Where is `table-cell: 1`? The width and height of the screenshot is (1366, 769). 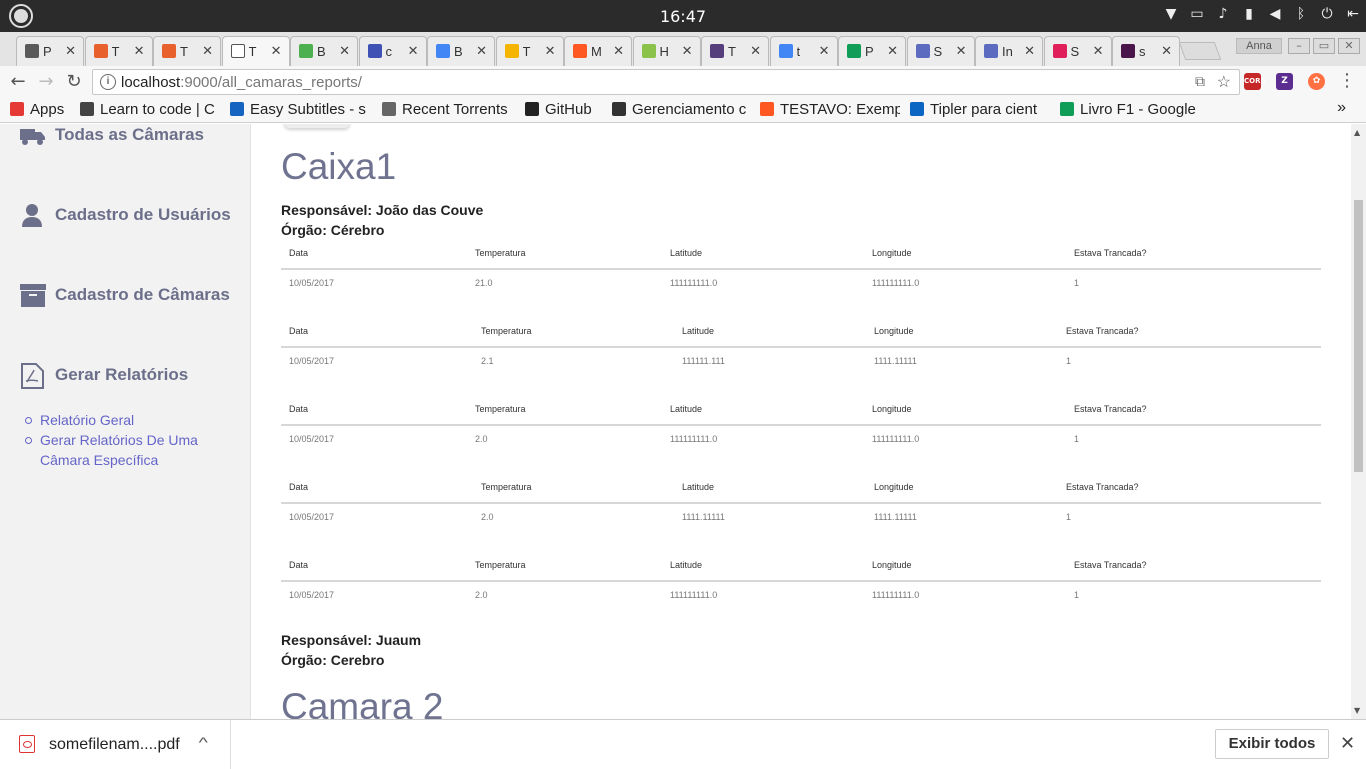 table-cell: 1 is located at coordinates (1069, 361).